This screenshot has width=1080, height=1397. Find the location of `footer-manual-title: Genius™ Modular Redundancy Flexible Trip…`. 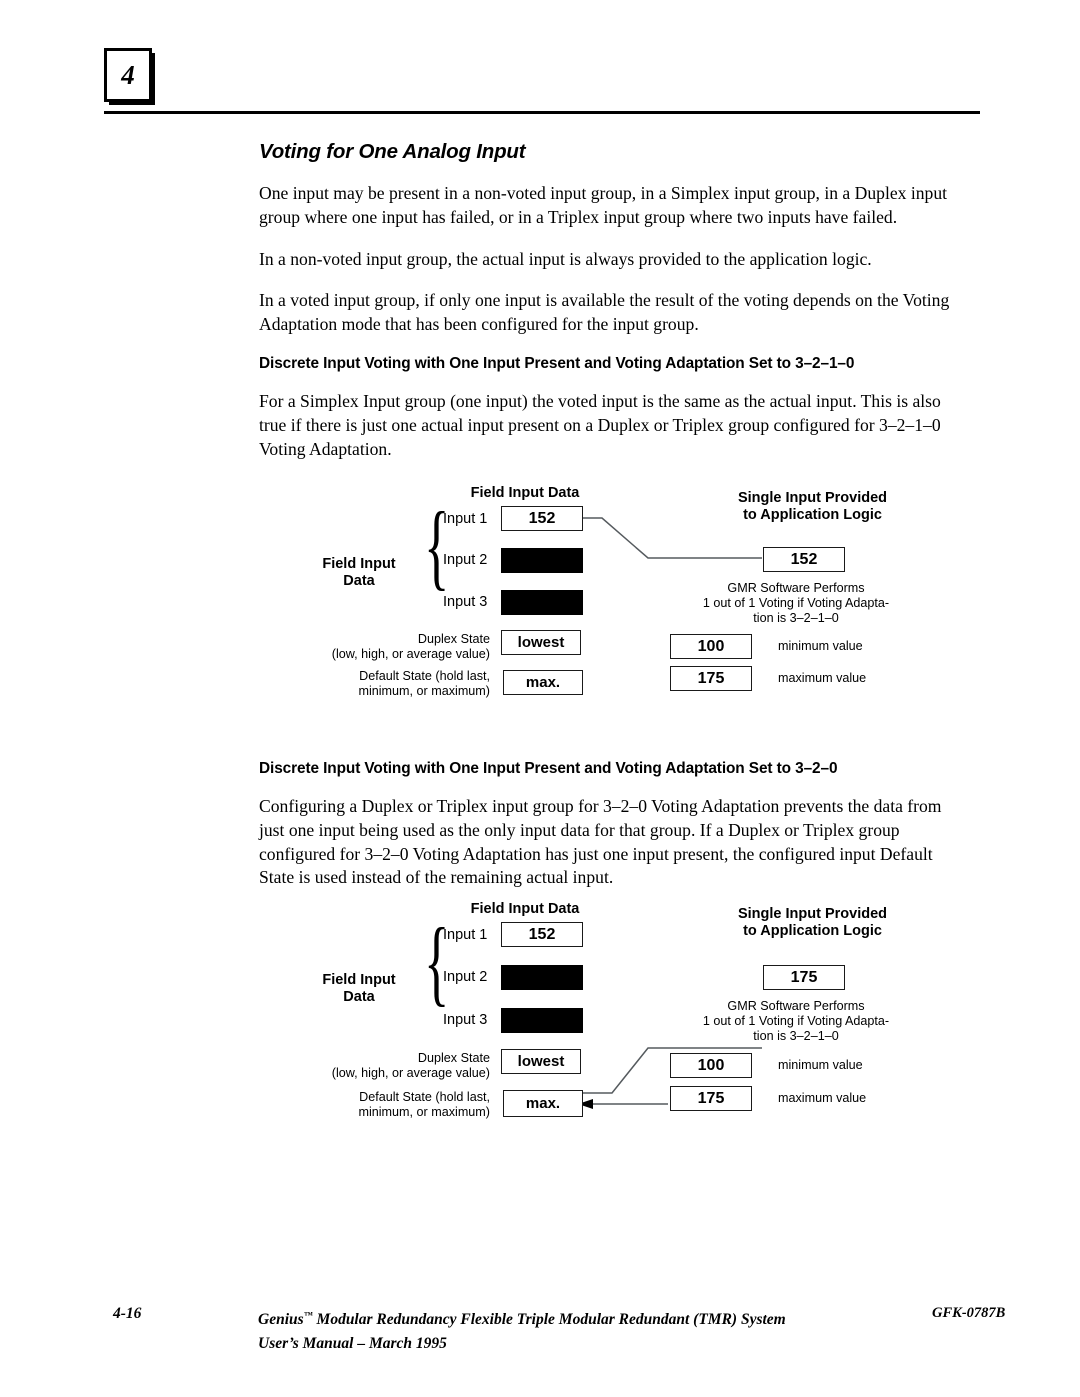

footer-manual-title: Genius™ Modular Redundancy Flexible Trip… is located at coordinates (522, 1331).